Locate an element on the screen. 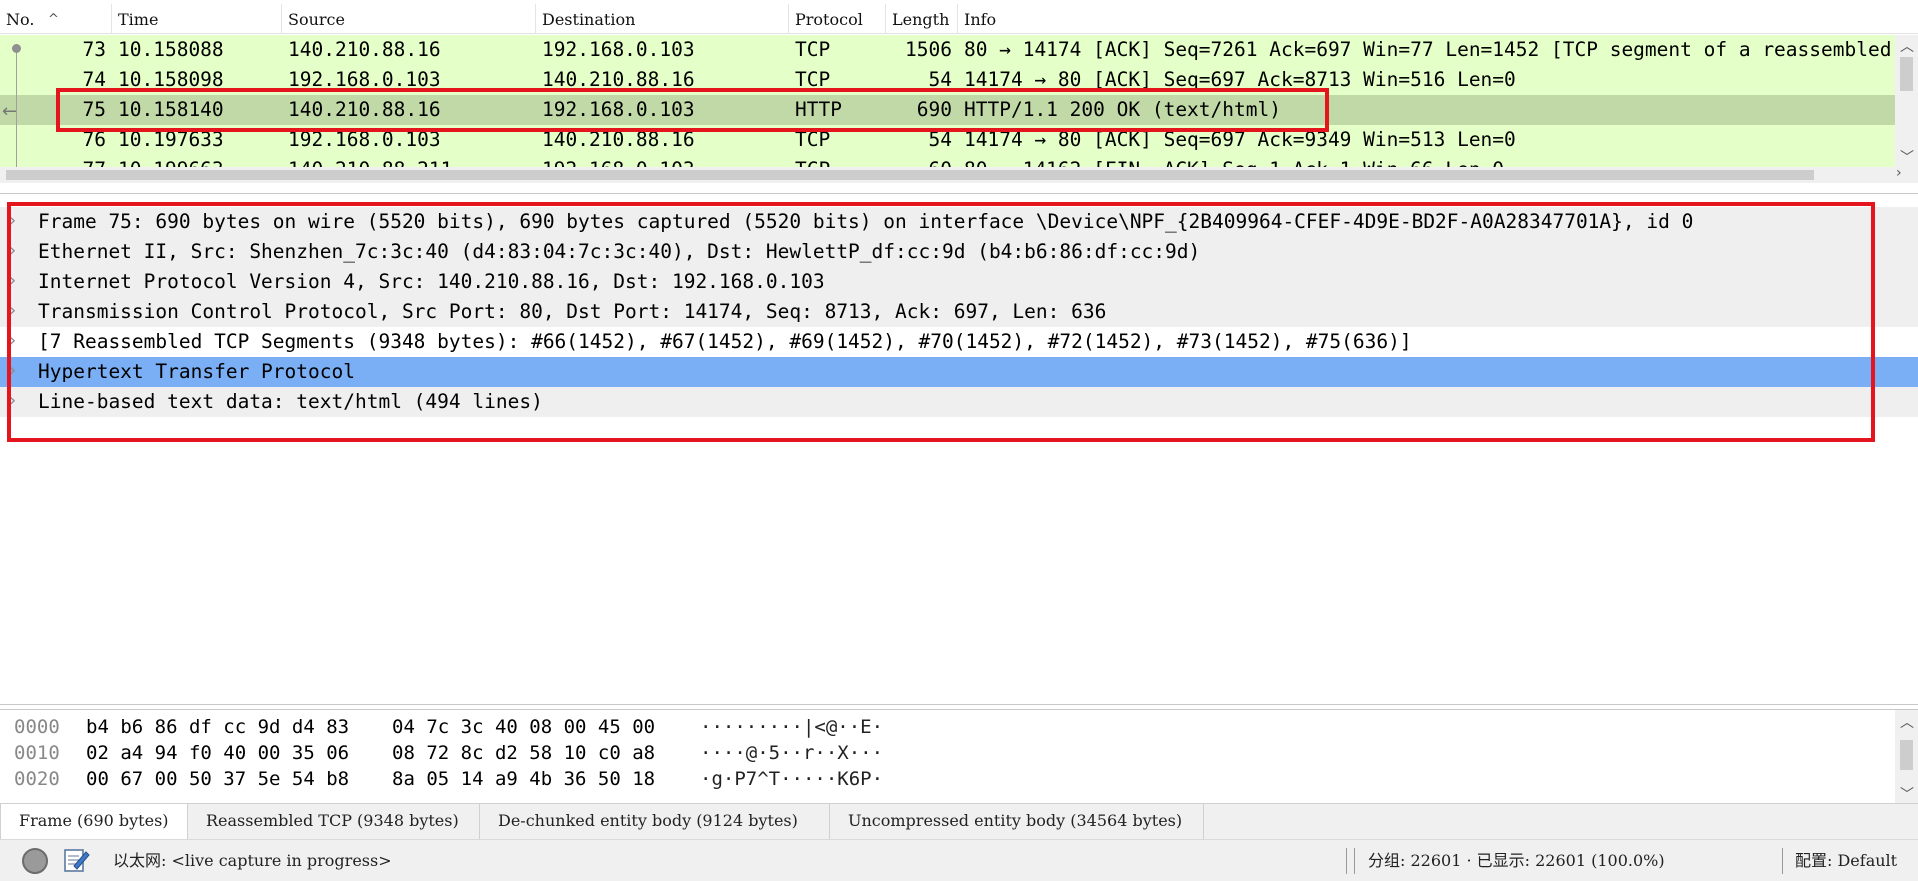  detail-tree-label: Hypertext Transfer Protocol is located at coordinates (196, 371).